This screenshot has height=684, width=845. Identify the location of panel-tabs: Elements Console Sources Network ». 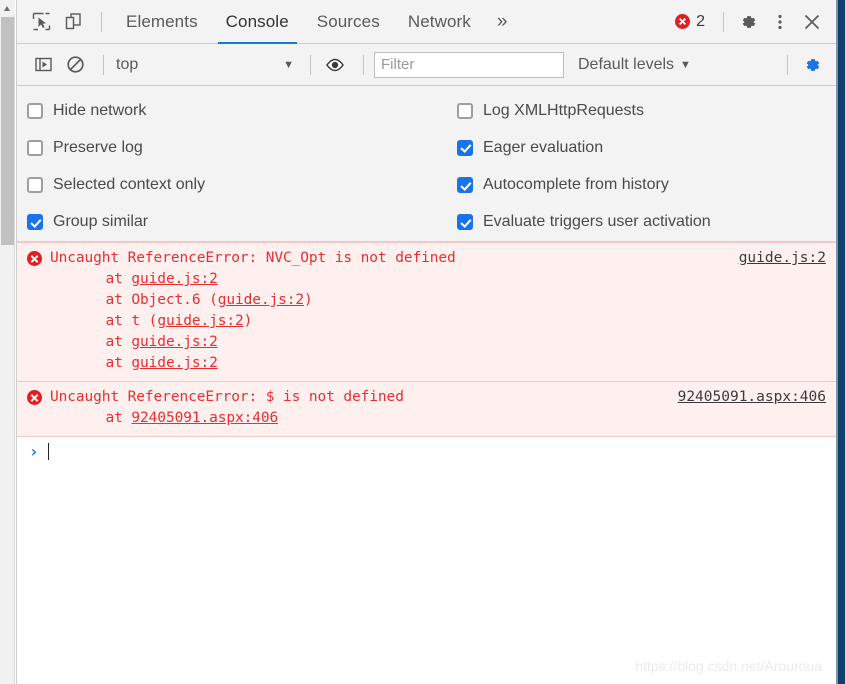
(315, 22).